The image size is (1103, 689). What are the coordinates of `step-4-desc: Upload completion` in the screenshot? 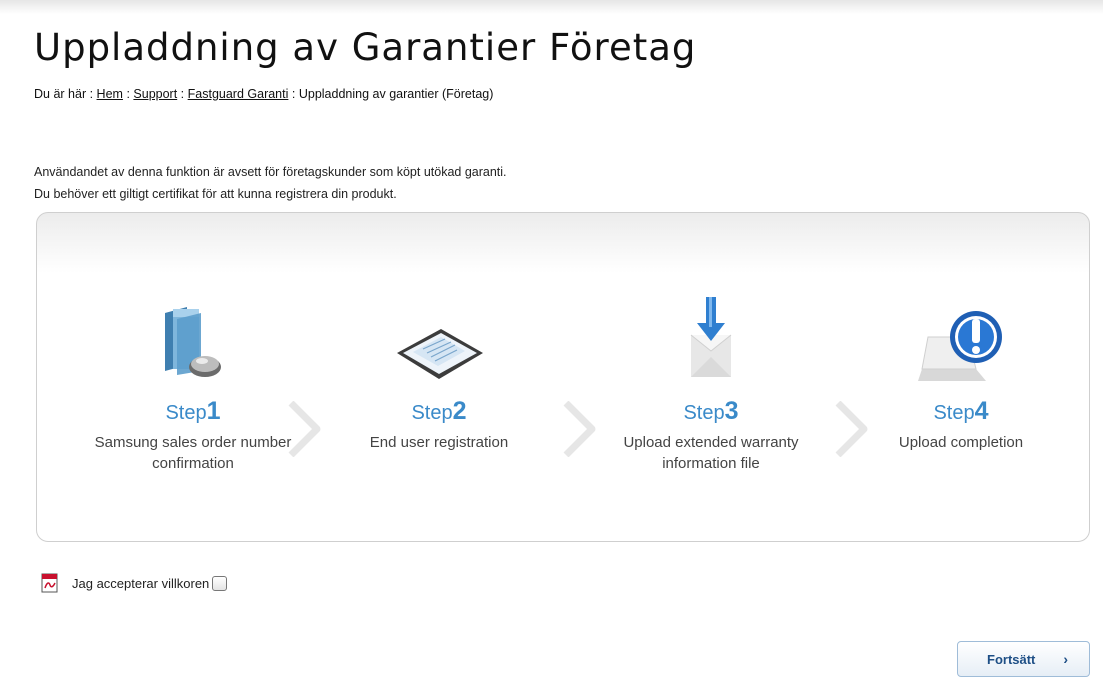 It's located at (961, 442).